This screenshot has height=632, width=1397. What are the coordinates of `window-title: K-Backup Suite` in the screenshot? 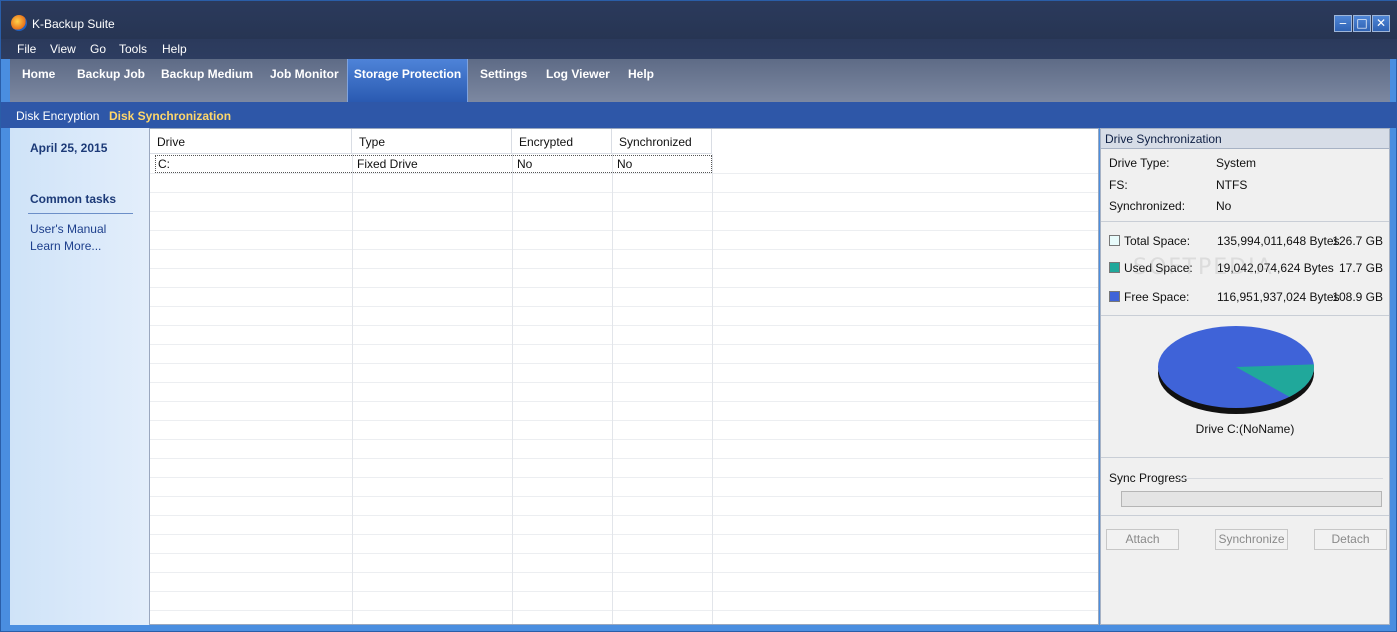 It's located at (73, 24).